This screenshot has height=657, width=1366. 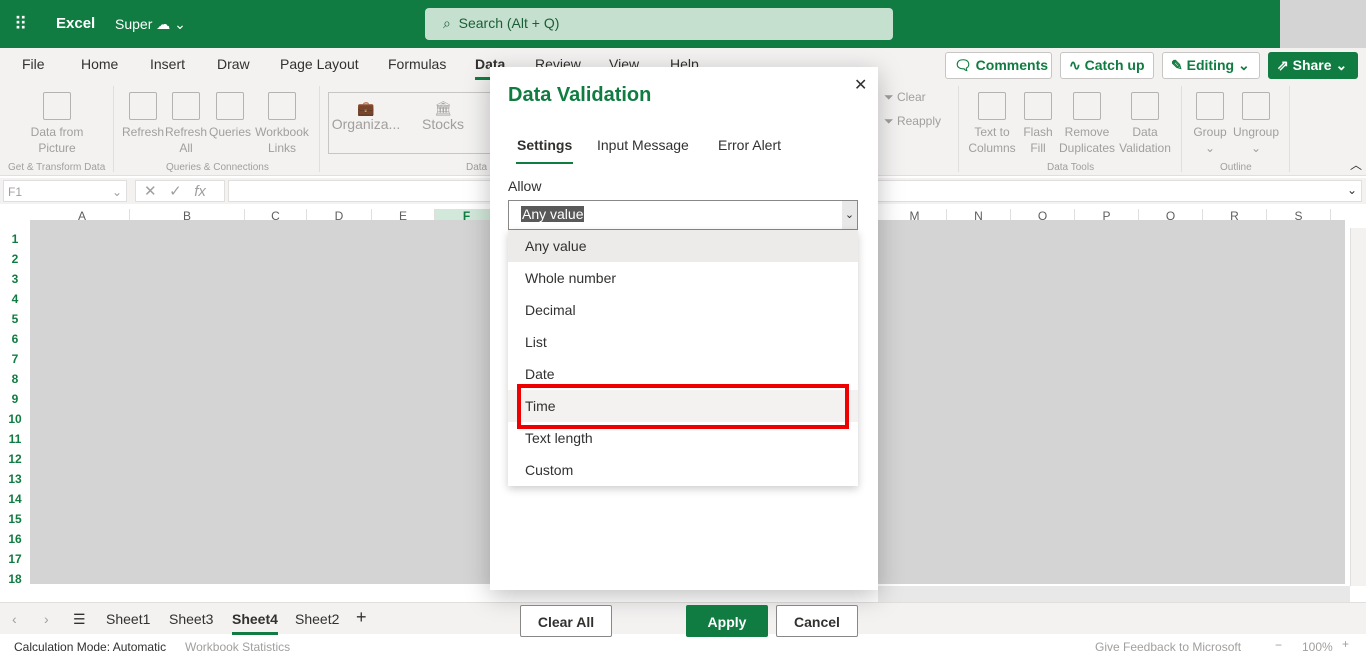 I want to click on feedback-link: Give Feedback to Microsoft, so click(x=1168, y=647).